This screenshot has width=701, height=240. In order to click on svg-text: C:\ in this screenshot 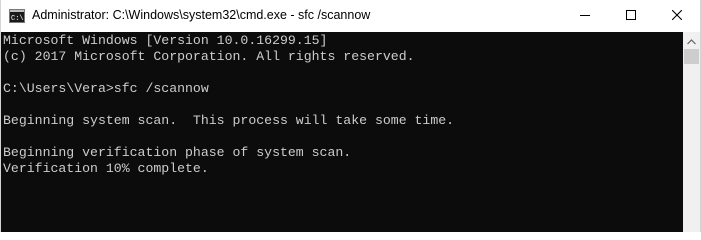, I will do `click(17, 19)`.